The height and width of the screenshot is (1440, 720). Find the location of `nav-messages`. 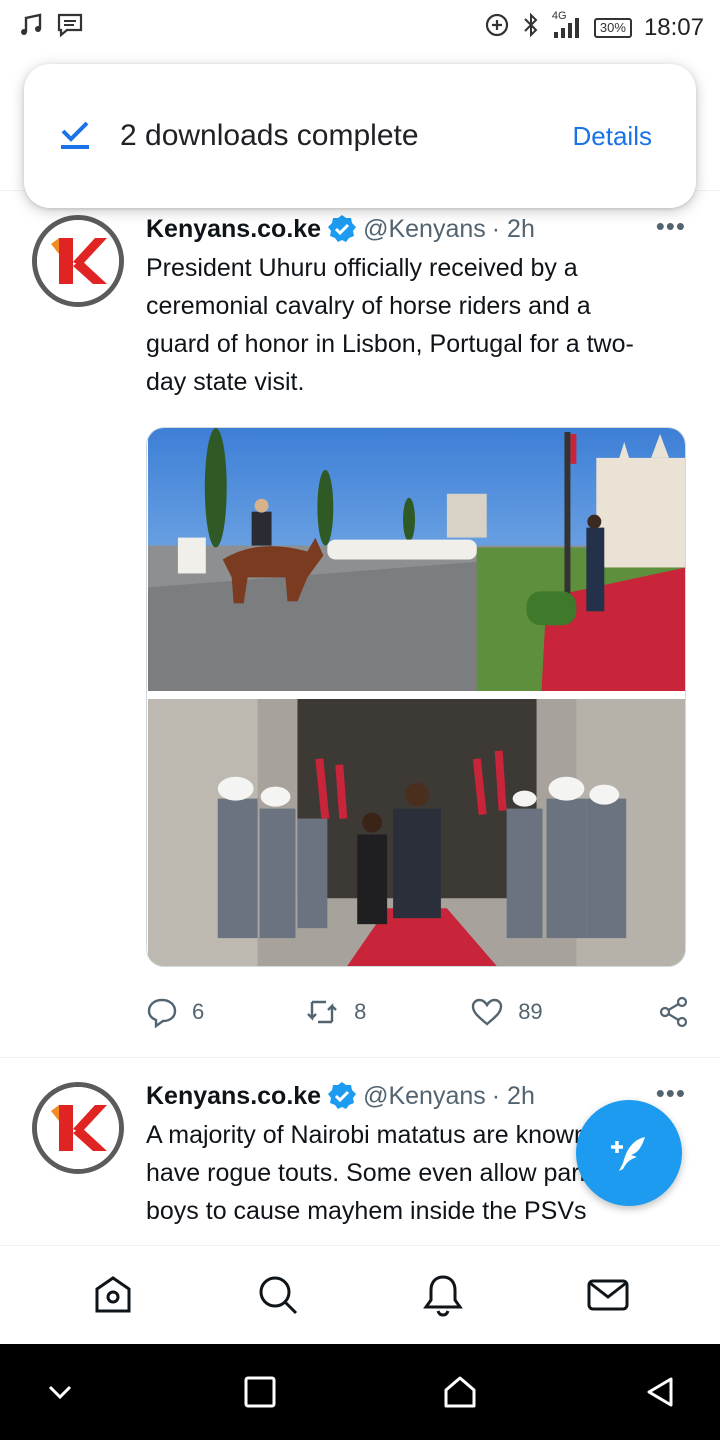

nav-messages is located at coordinates (608, 1295).